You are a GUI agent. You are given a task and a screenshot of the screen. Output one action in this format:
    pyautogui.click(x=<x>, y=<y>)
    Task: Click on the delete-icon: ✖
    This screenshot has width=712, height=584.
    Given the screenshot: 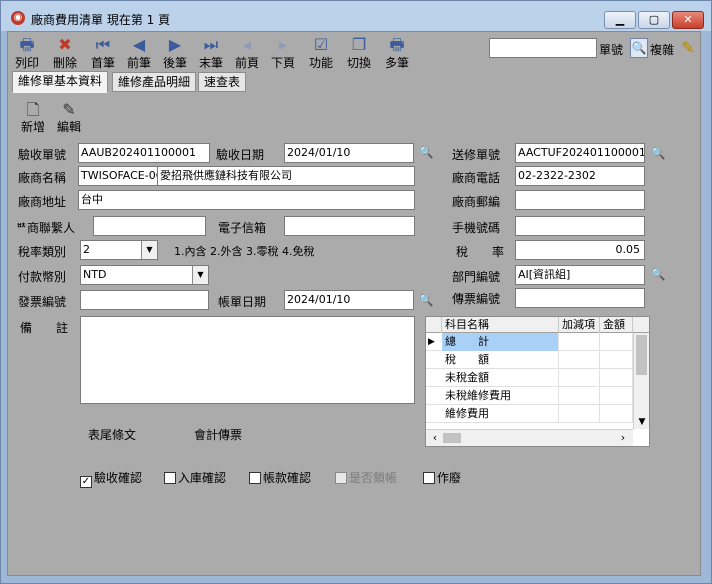 What is the action you would take?
    pyautogui.click(x=65, y=44)
    